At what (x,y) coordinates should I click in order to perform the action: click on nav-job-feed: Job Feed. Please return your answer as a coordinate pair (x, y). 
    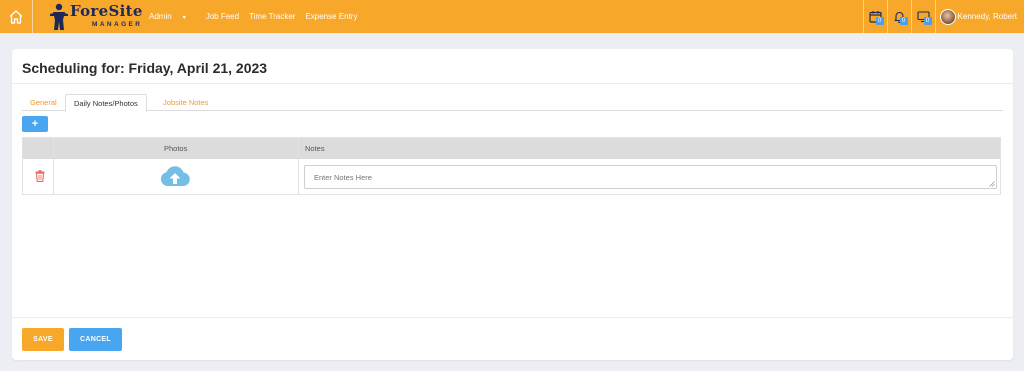
    Looking at the image, I should click on (222, 16).